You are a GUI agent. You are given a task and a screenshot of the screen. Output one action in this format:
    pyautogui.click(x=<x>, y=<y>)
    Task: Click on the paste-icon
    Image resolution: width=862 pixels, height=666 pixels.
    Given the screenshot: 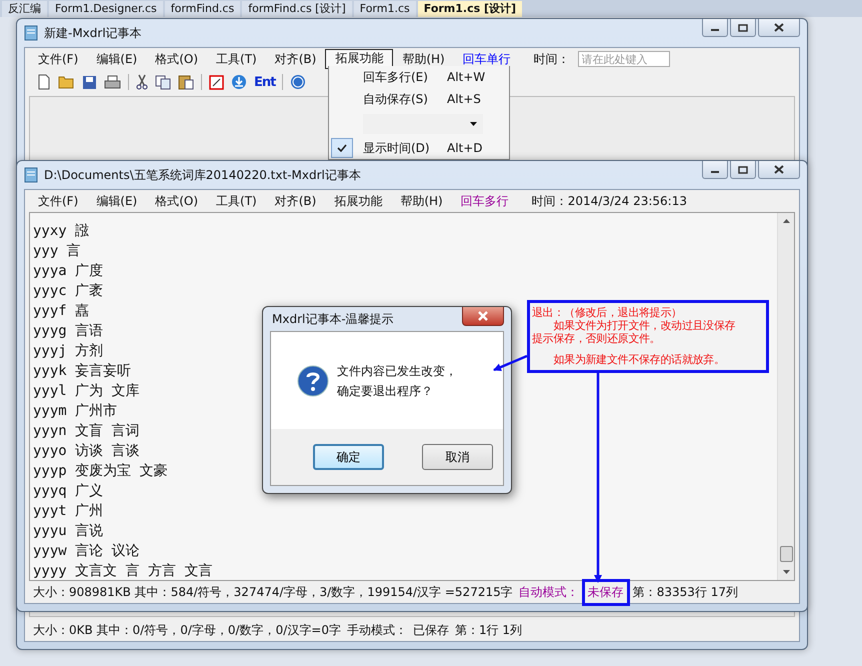 What is the action you would take?
    pyautogui.click(x=186, y=82)
    